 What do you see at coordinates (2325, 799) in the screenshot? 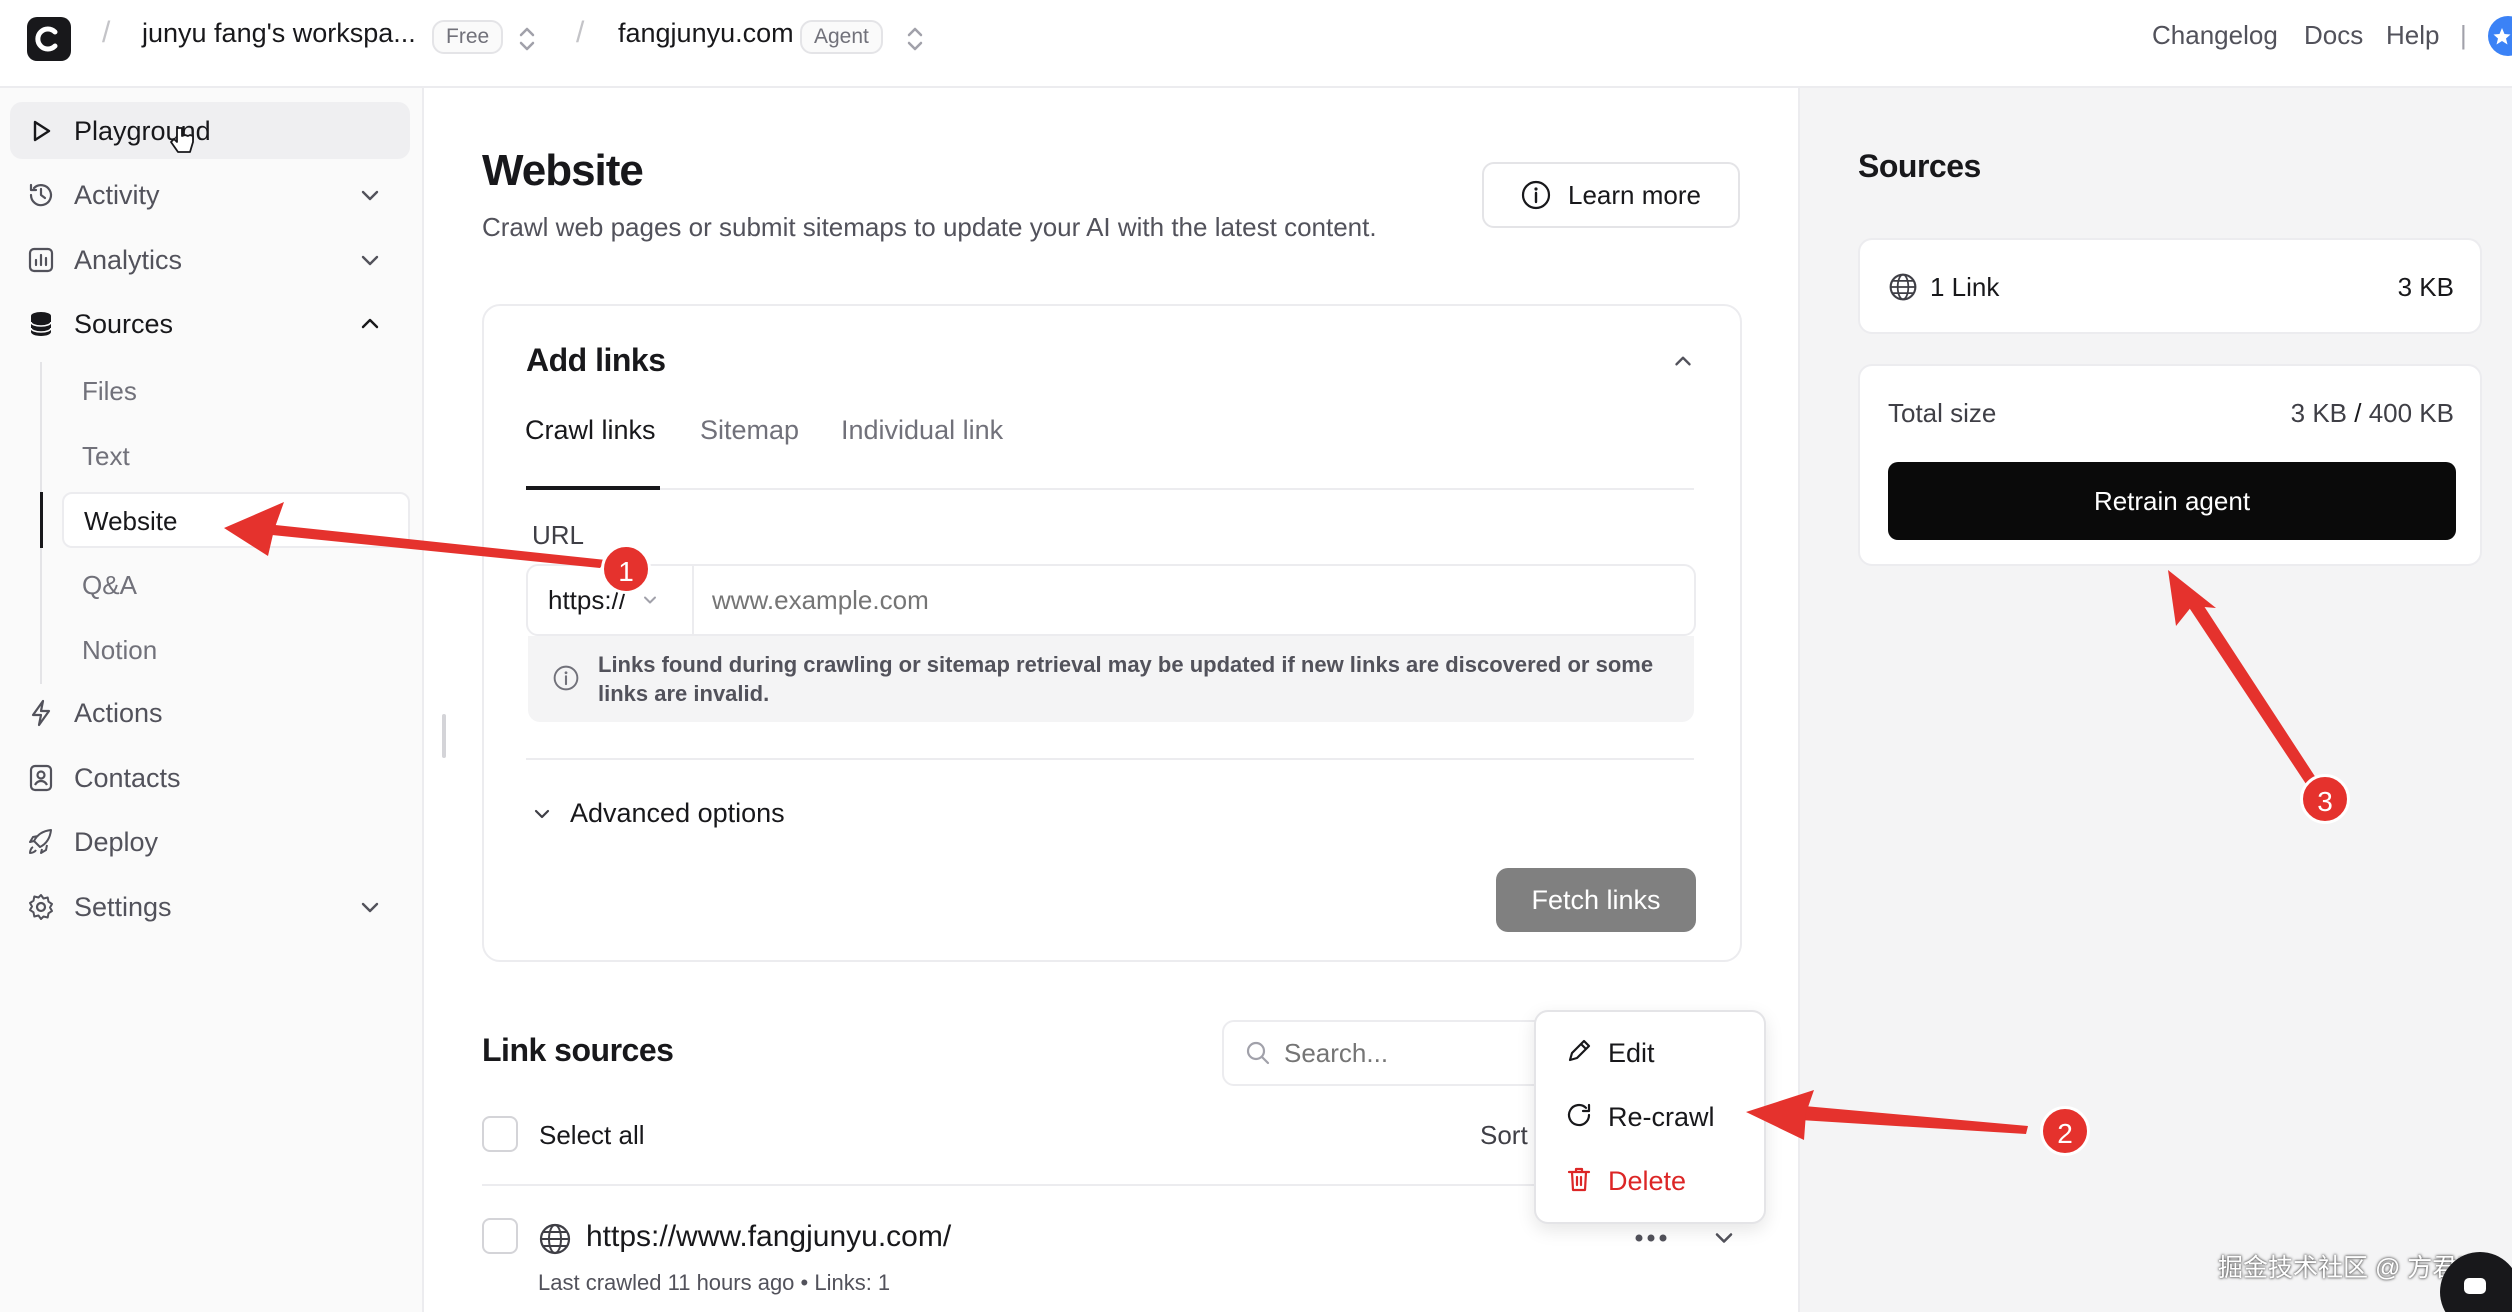
I see `annotation-marker-3: 3` at bounding box center [2325, 799].